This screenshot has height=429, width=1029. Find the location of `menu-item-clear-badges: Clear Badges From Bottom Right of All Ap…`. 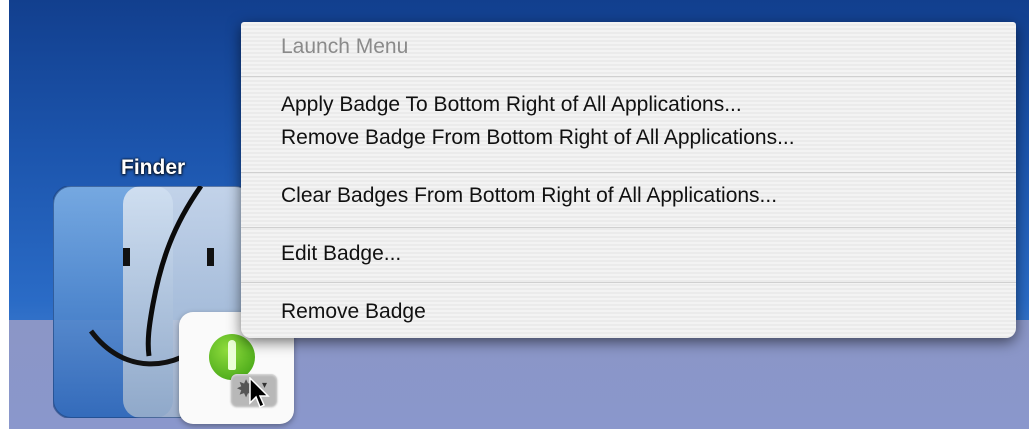

menu-item-clear-badges: Clear Badges From Bottom Right of All Ap… is located at coordinates (529, 196).